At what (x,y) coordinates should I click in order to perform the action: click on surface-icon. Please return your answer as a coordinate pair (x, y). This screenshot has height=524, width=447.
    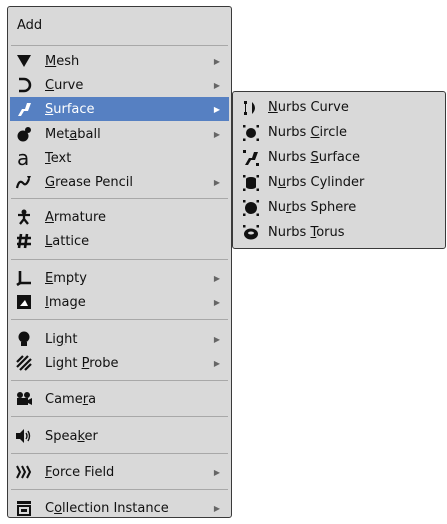
    Looking at the image, I should click on (24, 109).